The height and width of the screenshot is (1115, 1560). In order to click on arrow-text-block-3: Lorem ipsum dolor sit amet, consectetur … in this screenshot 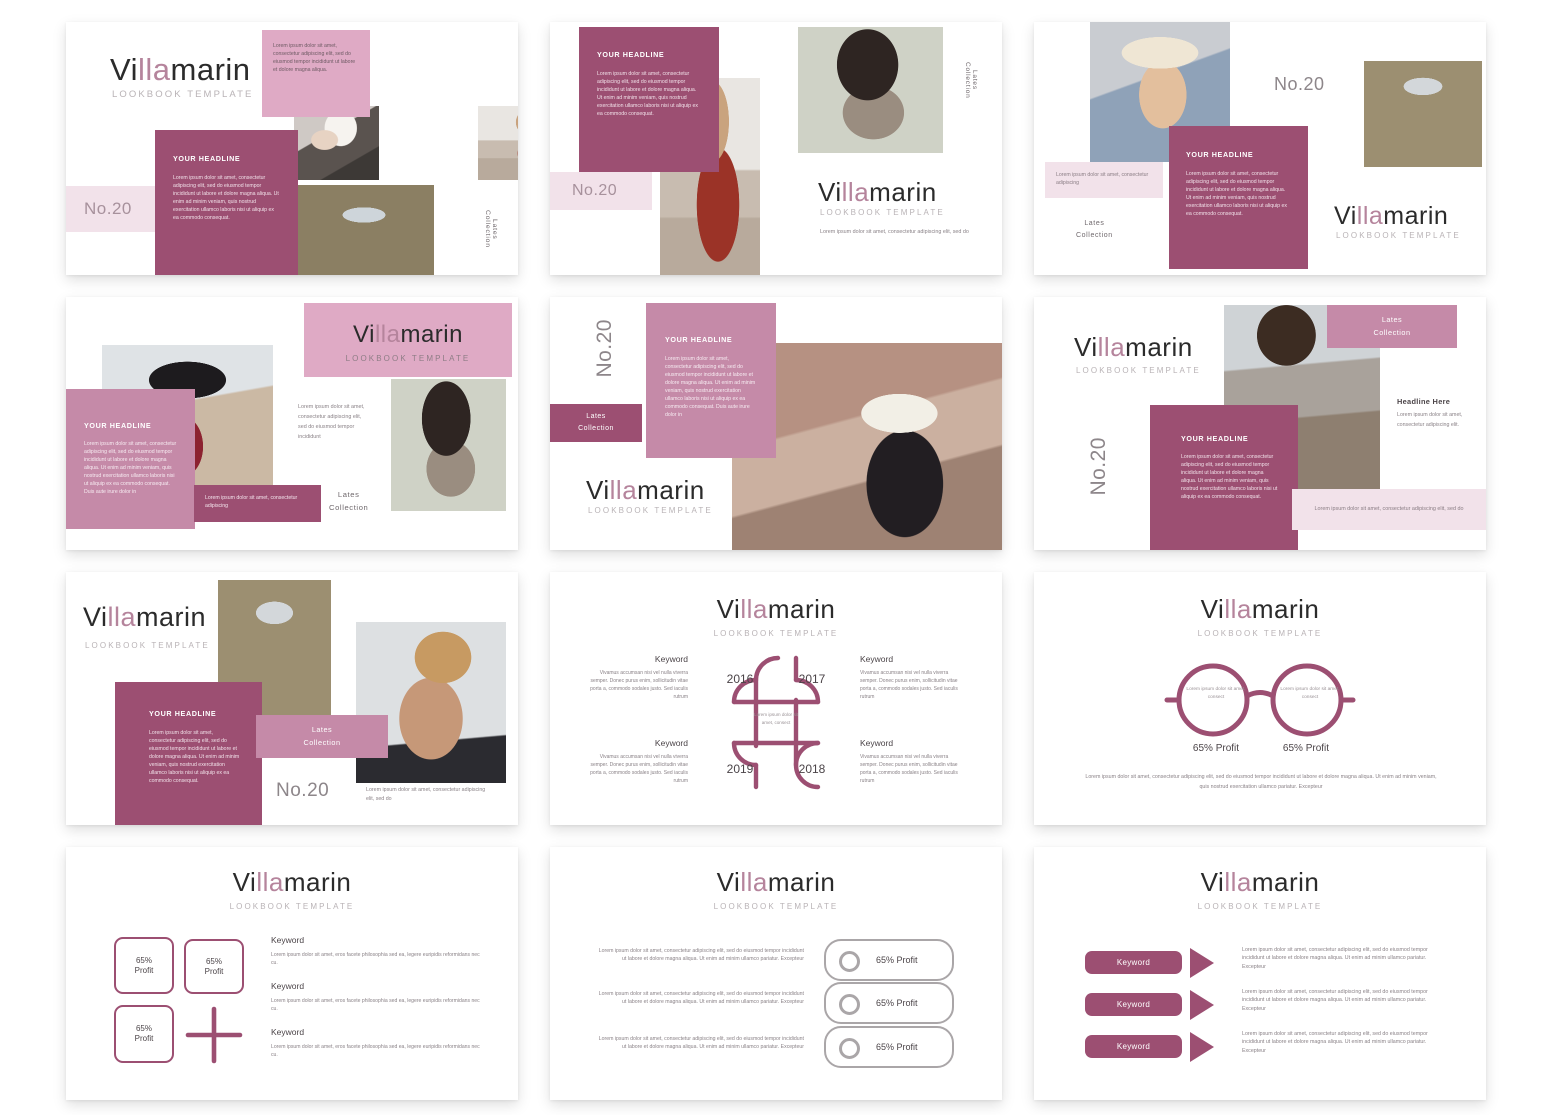, I will do `click(1335, 1042)`.